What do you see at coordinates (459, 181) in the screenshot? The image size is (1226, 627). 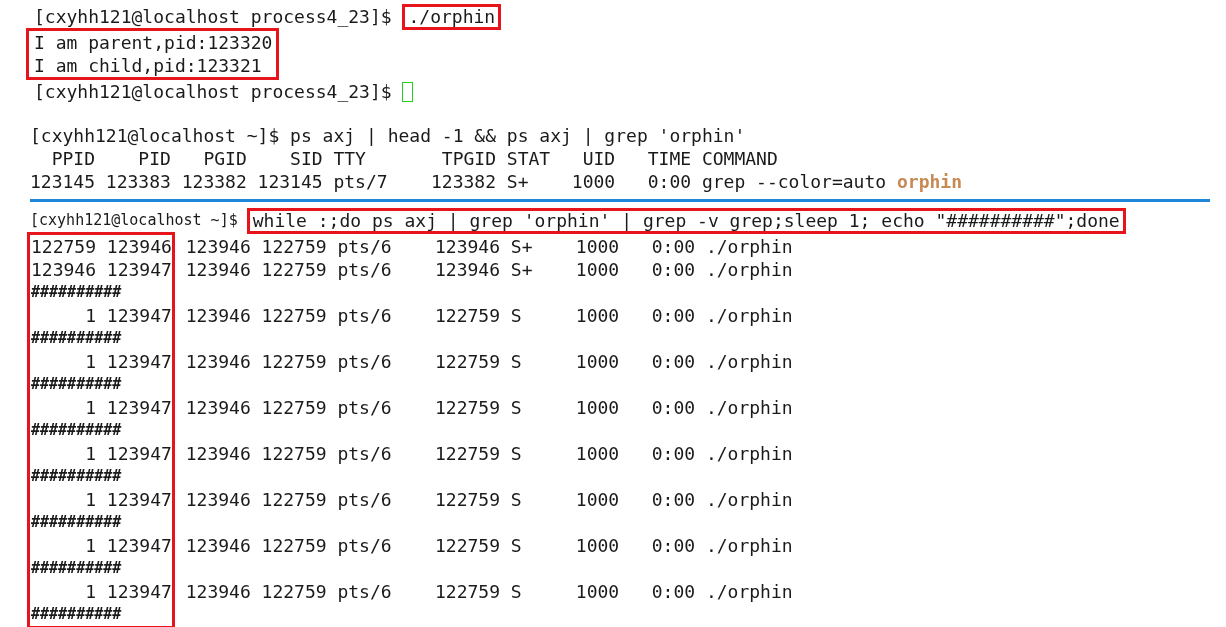 I see `process-row-text: 123145 123383 123382 123145 pts/7 123382 S+ 1000 0:00 grep --color=auto` at bounding box center [459, 181].